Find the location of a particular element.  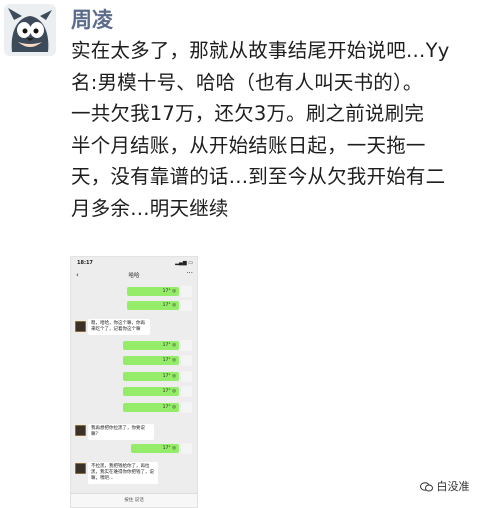

status-time: 18:17 is located at coordinates (85, 263).